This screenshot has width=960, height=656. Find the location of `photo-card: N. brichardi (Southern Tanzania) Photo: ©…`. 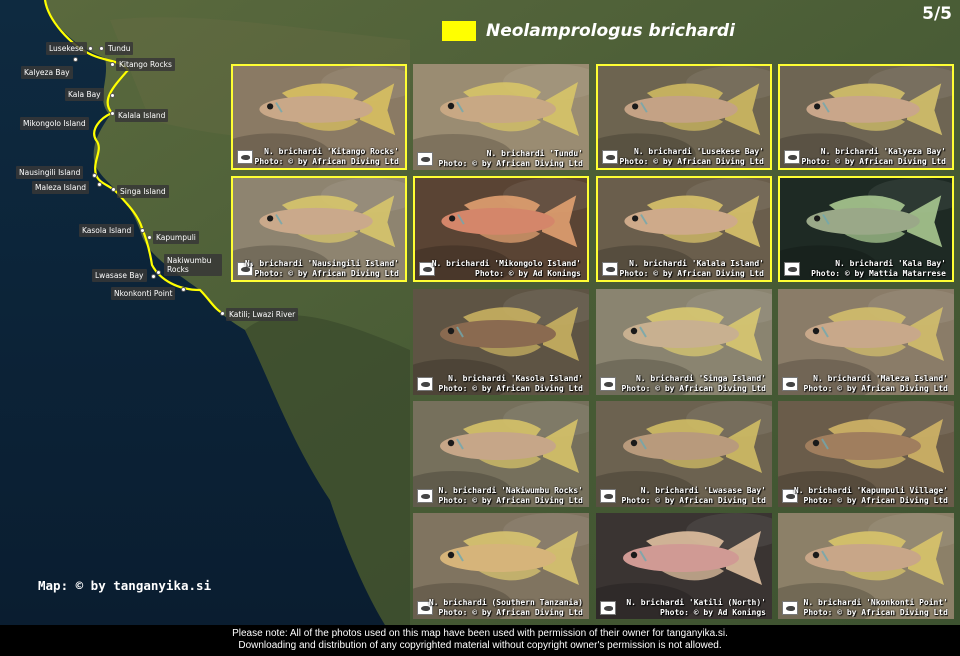

photo-card: N. brichardi (Southern Tanzania) Photo: ©… is located at coordinates (501, 566).